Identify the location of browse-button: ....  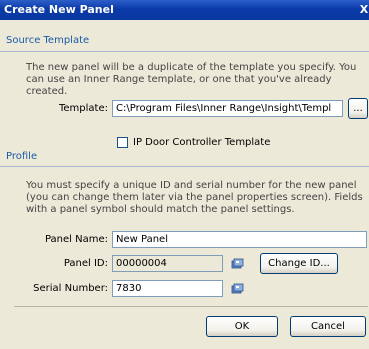
(358, 108).